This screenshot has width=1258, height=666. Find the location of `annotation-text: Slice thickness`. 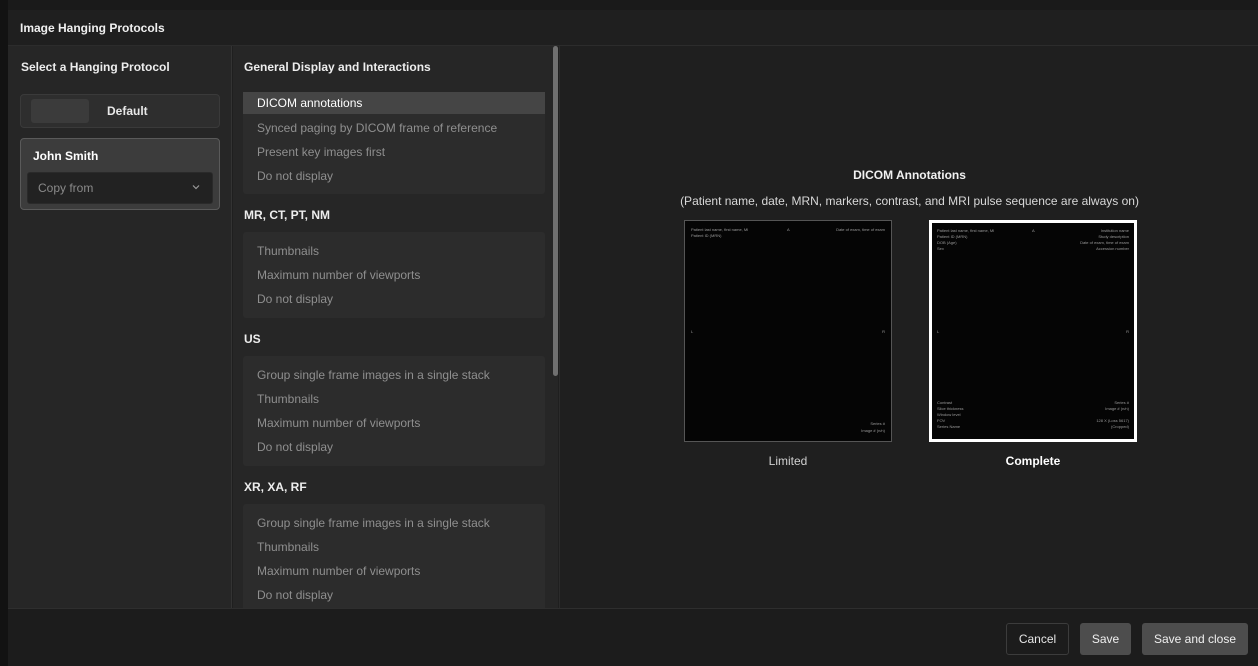

annotation-text: Slice thickness is located at coordinates (950, 408).